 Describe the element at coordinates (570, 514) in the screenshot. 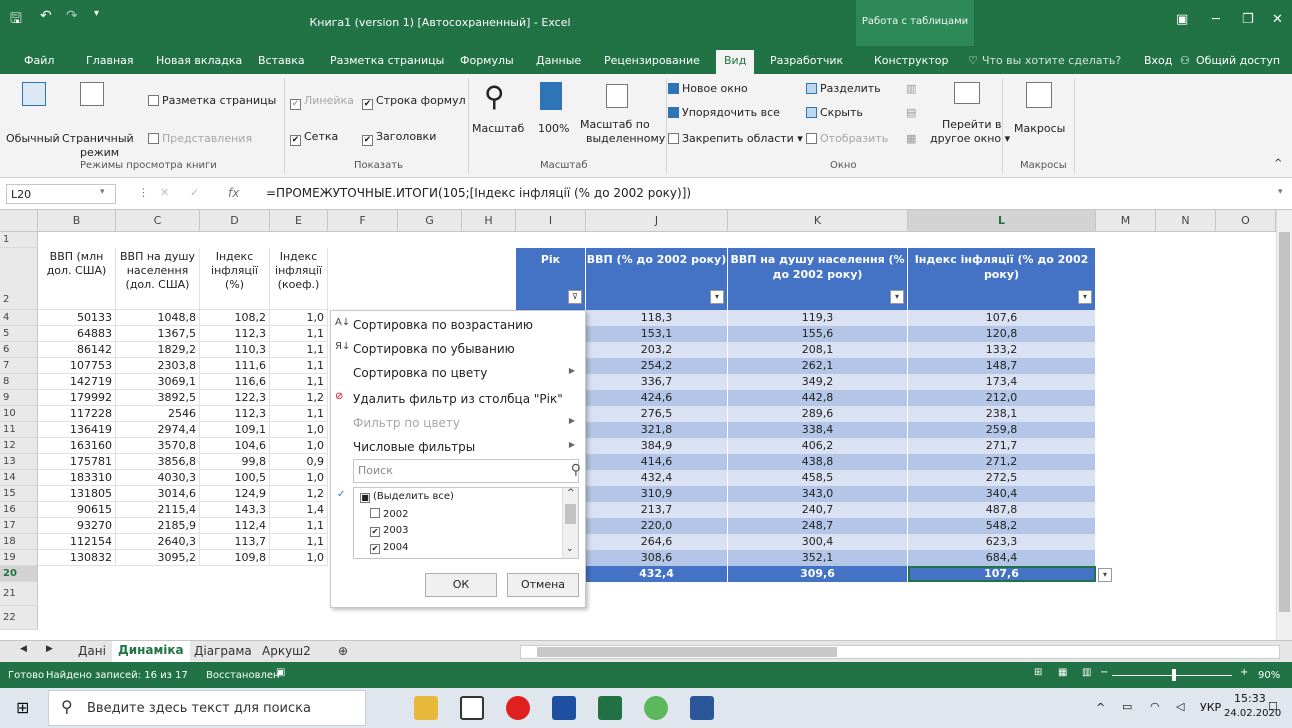

I see `scroll-thumb` at that location.